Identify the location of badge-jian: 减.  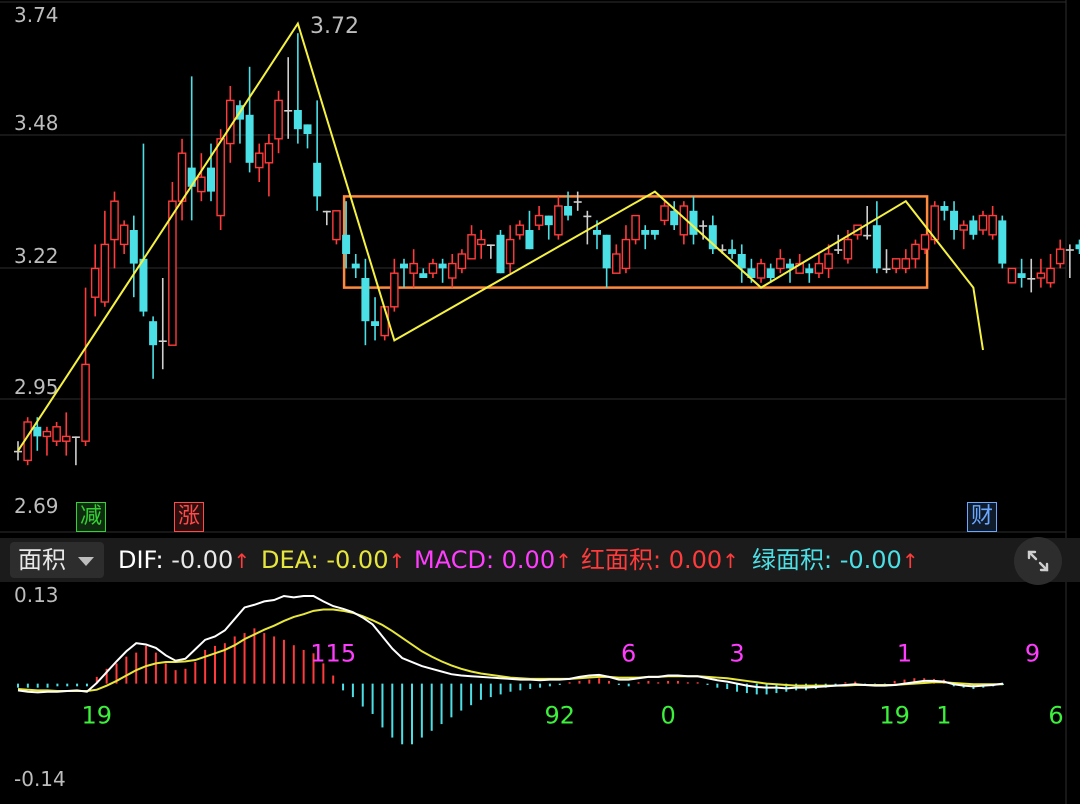
(91, 517).